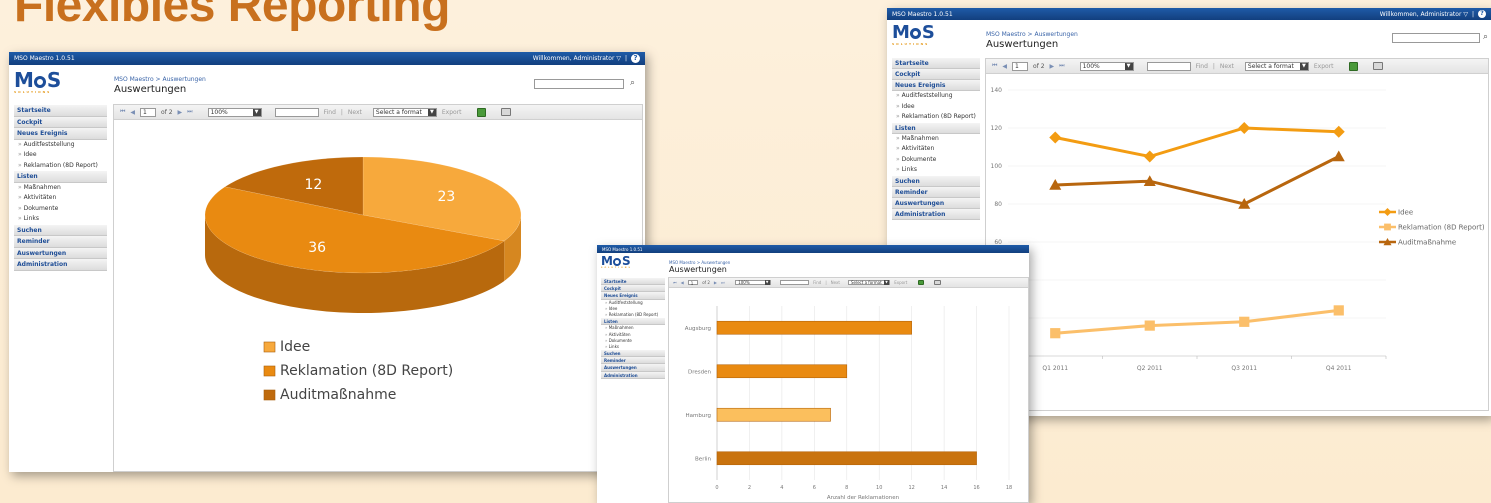 The height and width of the screenshot is (503, 1491). What do you see at coordinates (621, 296) in the screenshot?
I see `sidebar-item-label: Neues Ereignis` at bounding box center [621, 296].